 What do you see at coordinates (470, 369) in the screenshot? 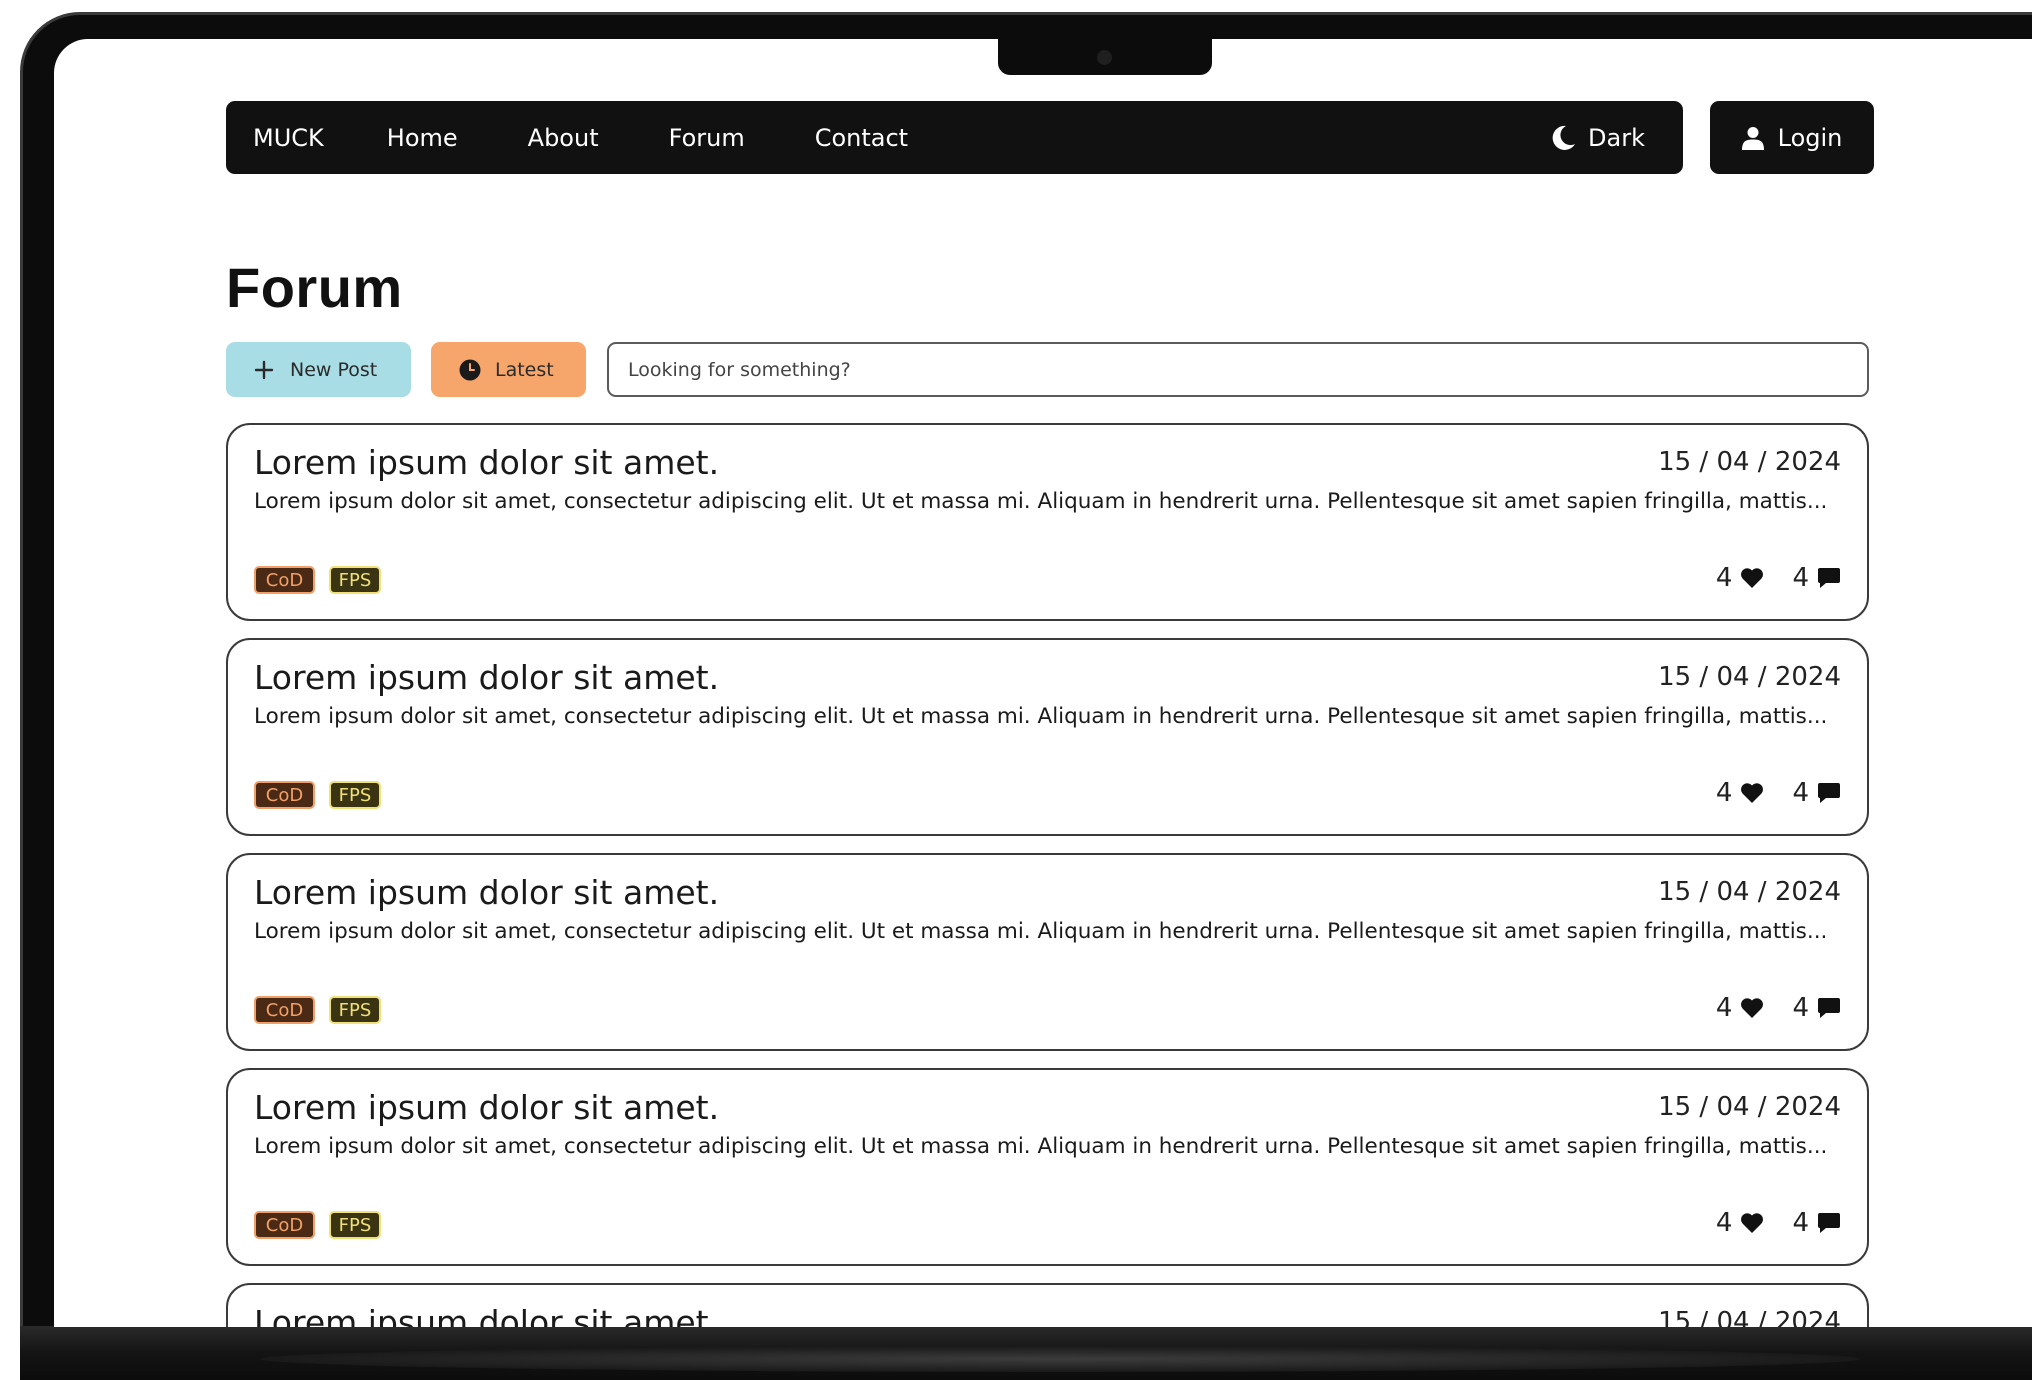
I see `clock-icon` at bounding box center [470, 369].